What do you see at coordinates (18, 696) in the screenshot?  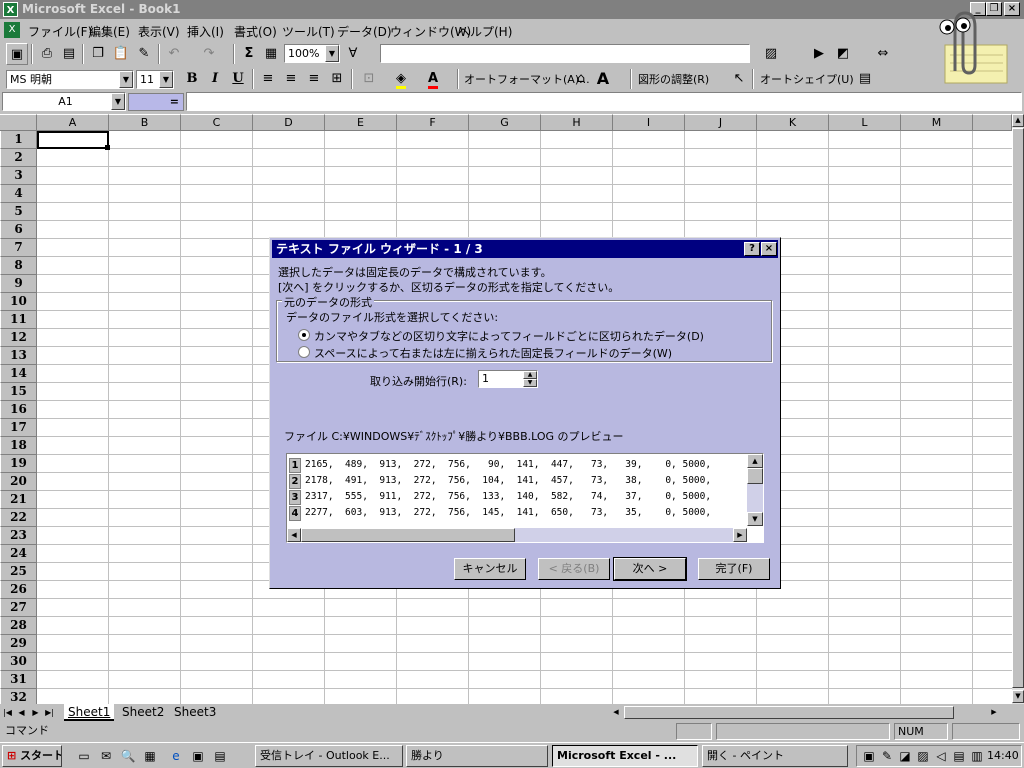 I see `row-header: 32` at bounding box center [18, 696].